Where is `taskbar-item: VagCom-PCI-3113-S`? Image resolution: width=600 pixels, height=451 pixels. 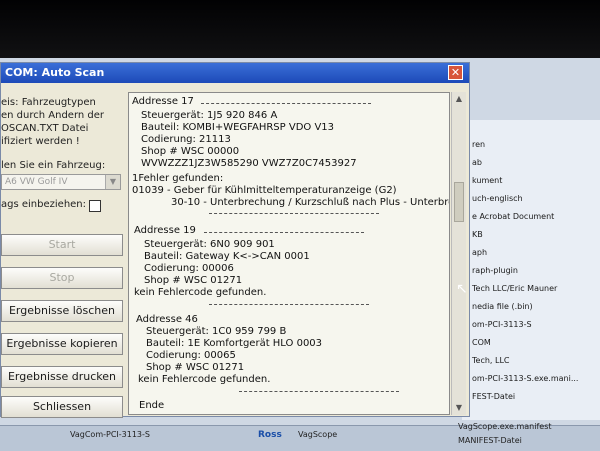
taskbar-item: VagCom-PCI-3113-S is located at coordinates (110, 434).